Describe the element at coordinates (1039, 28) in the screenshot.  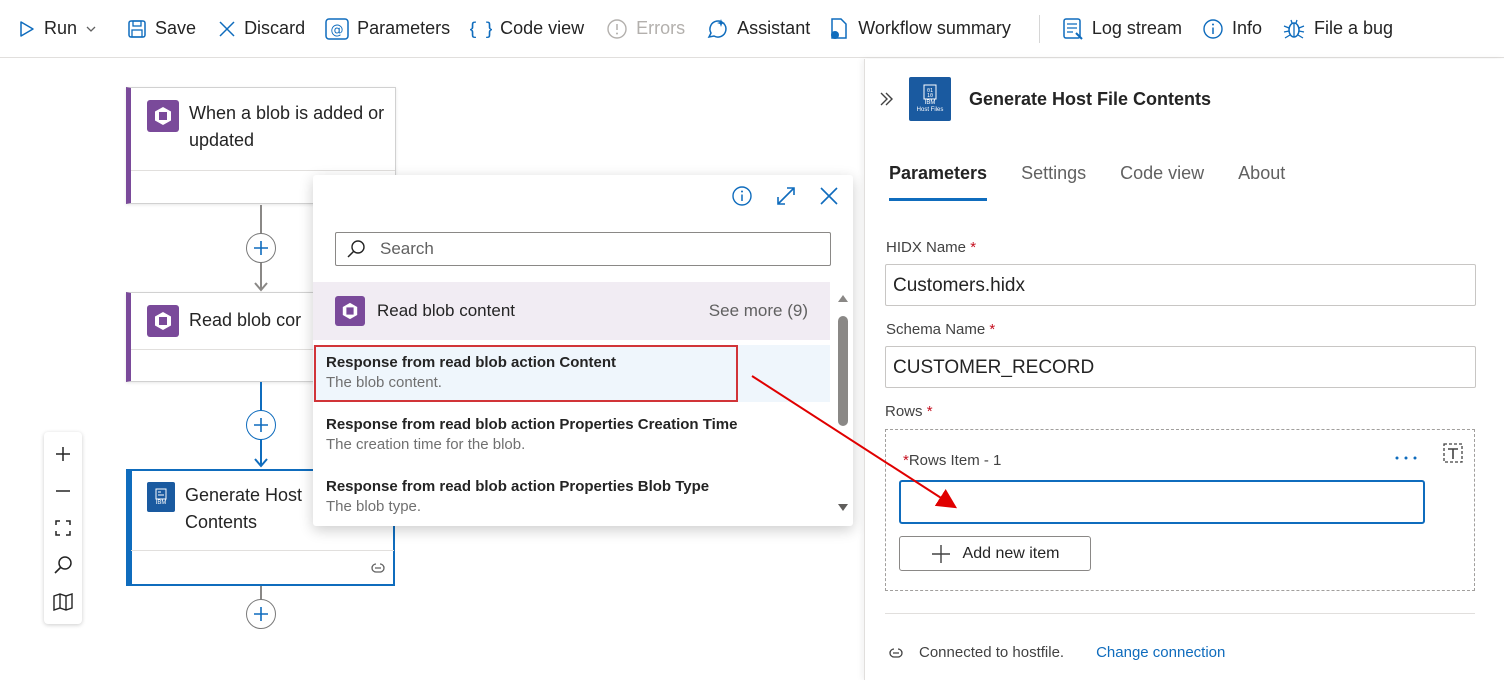
I see `toolbar-divider` at that location.